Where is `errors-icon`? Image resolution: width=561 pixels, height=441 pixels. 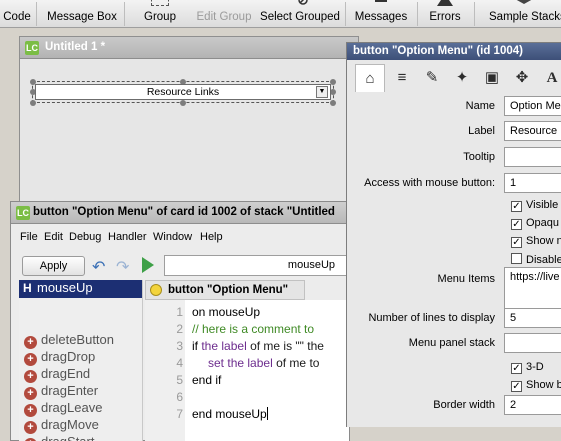
errors-icon is located at coordinates (445, 3).